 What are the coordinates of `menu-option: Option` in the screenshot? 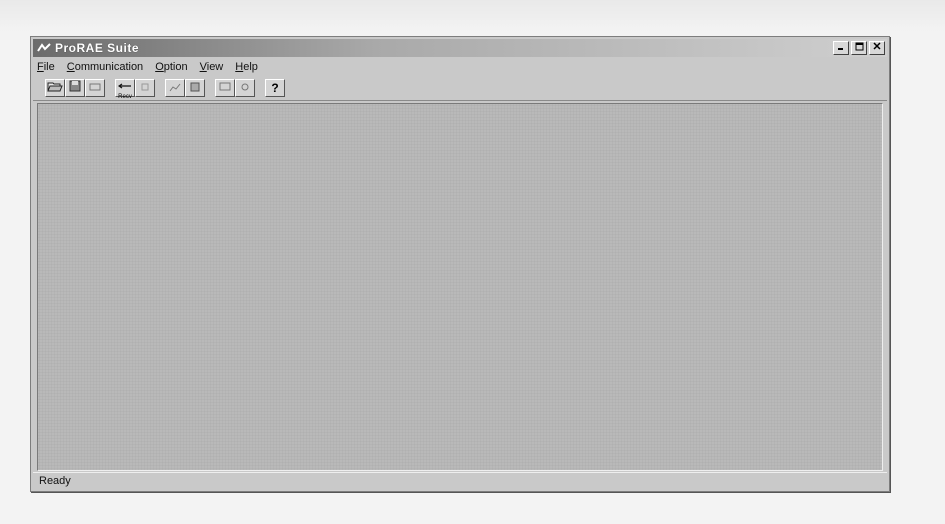 It's located at (172, 67).